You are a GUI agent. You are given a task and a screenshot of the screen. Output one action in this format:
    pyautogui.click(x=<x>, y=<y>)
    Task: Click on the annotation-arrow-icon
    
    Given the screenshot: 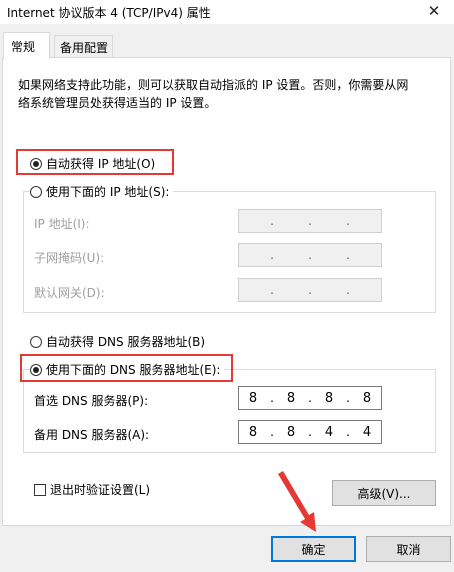 What is the action you would take?
    pyautogui.click(x=297, y=501)
    